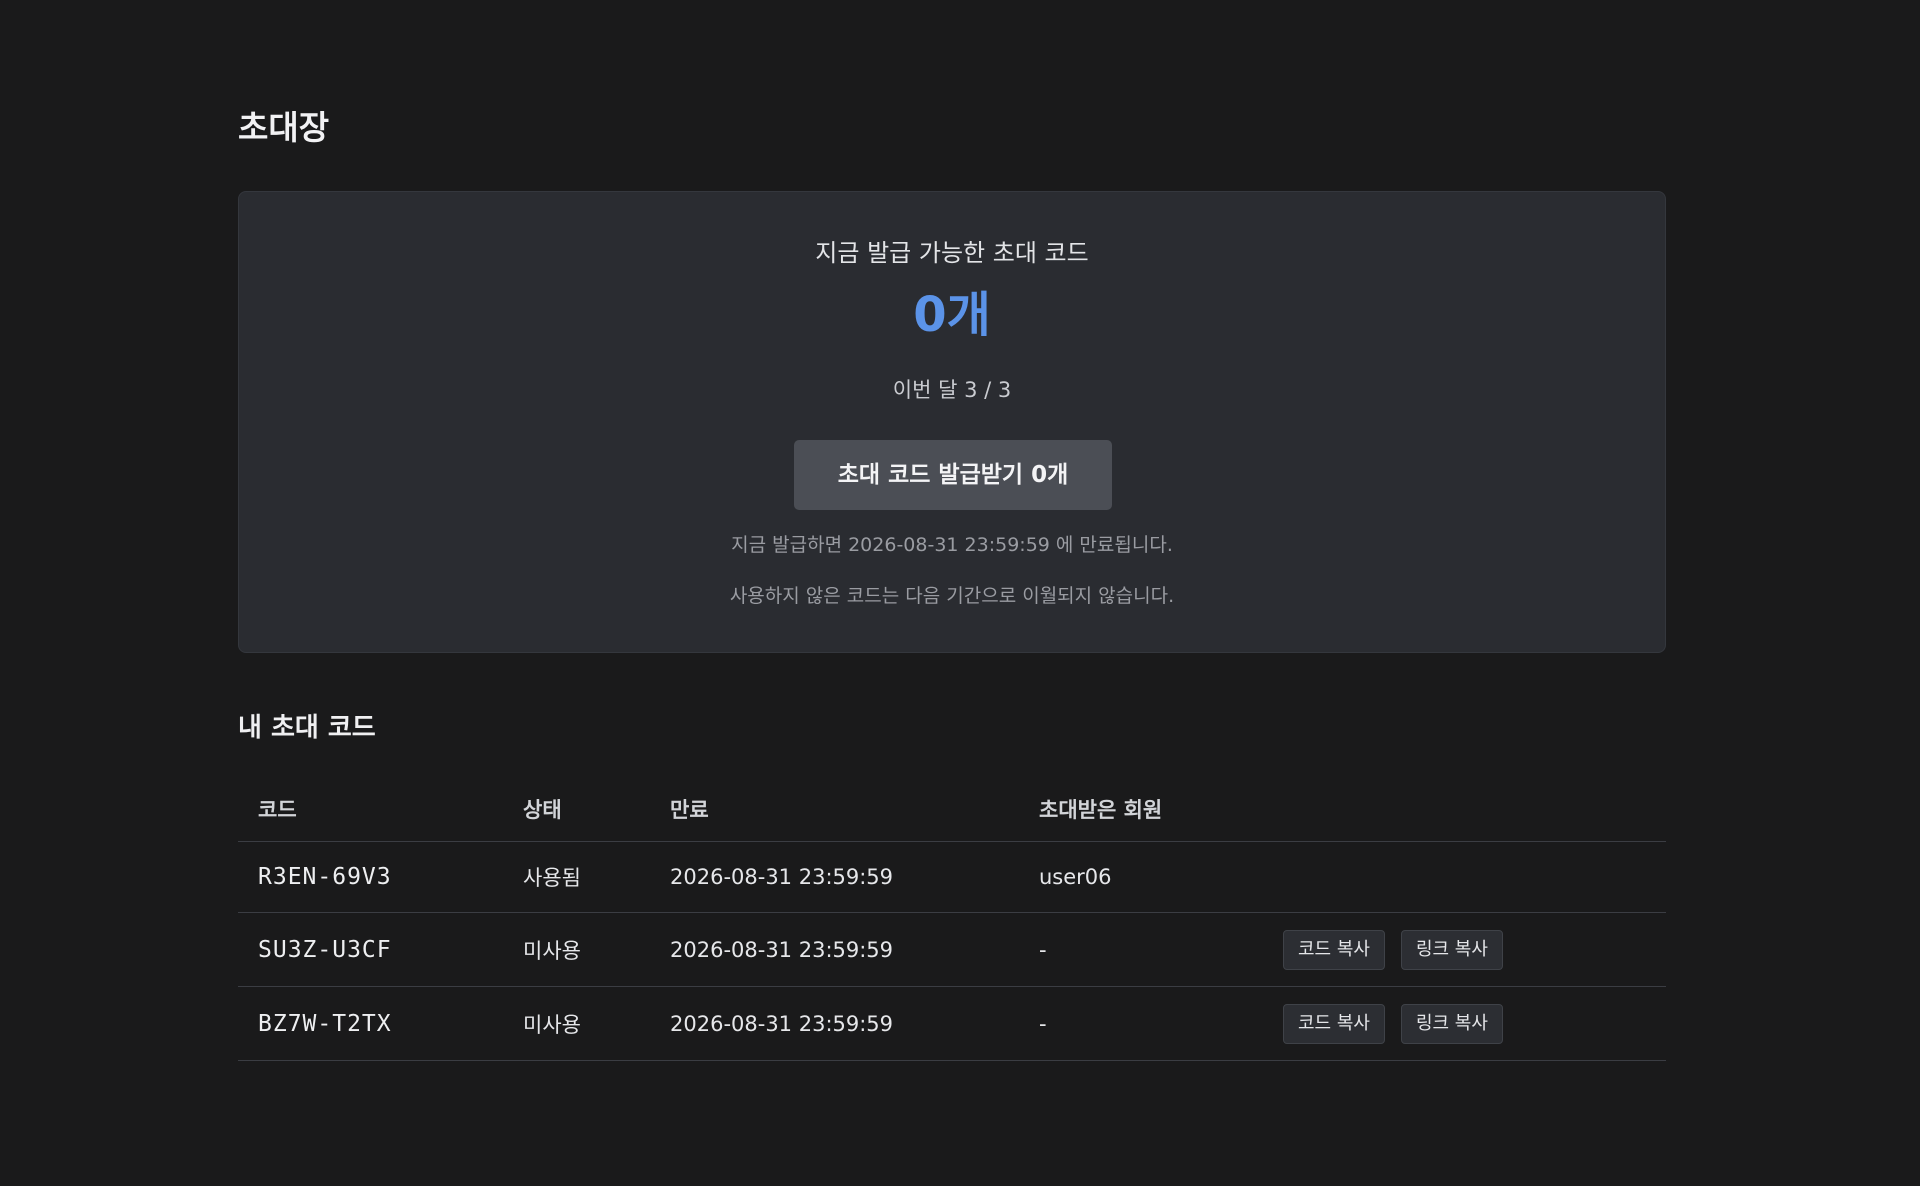 The image size is (1920, 1186). What do you see at coordinates (952, 545) in the screenshot?
I see `expiry-note: 지금 발급하면 2026-08-31 23:59:59 에 만료됩니다.` at bounding box center [952, 545].